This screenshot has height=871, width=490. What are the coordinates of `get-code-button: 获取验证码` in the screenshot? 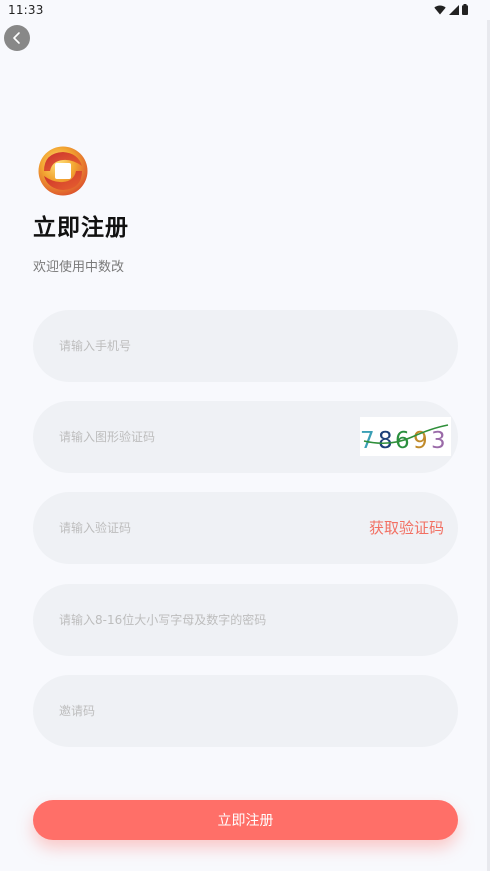 It's located at (406, 528).